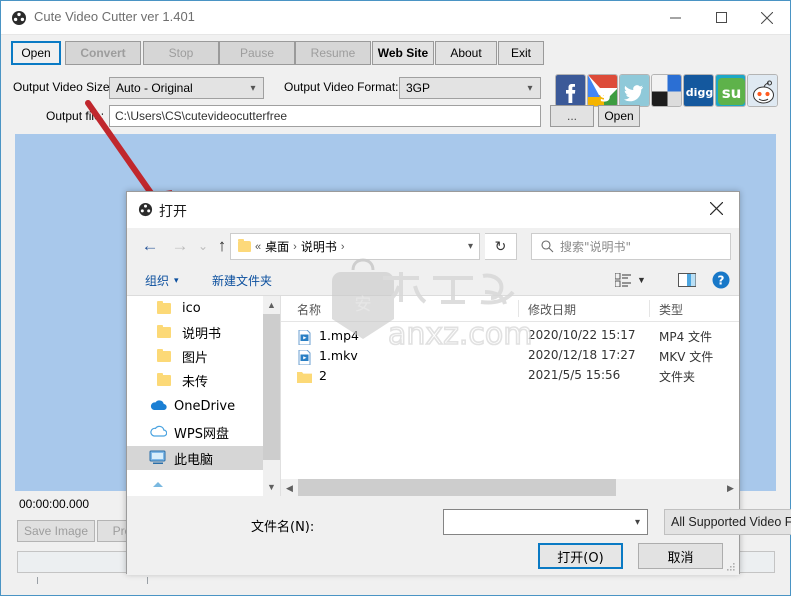 This screenshot has width=791, height=596. I want to click on new-folder-button: 新建文件夹, so click(242, 280).